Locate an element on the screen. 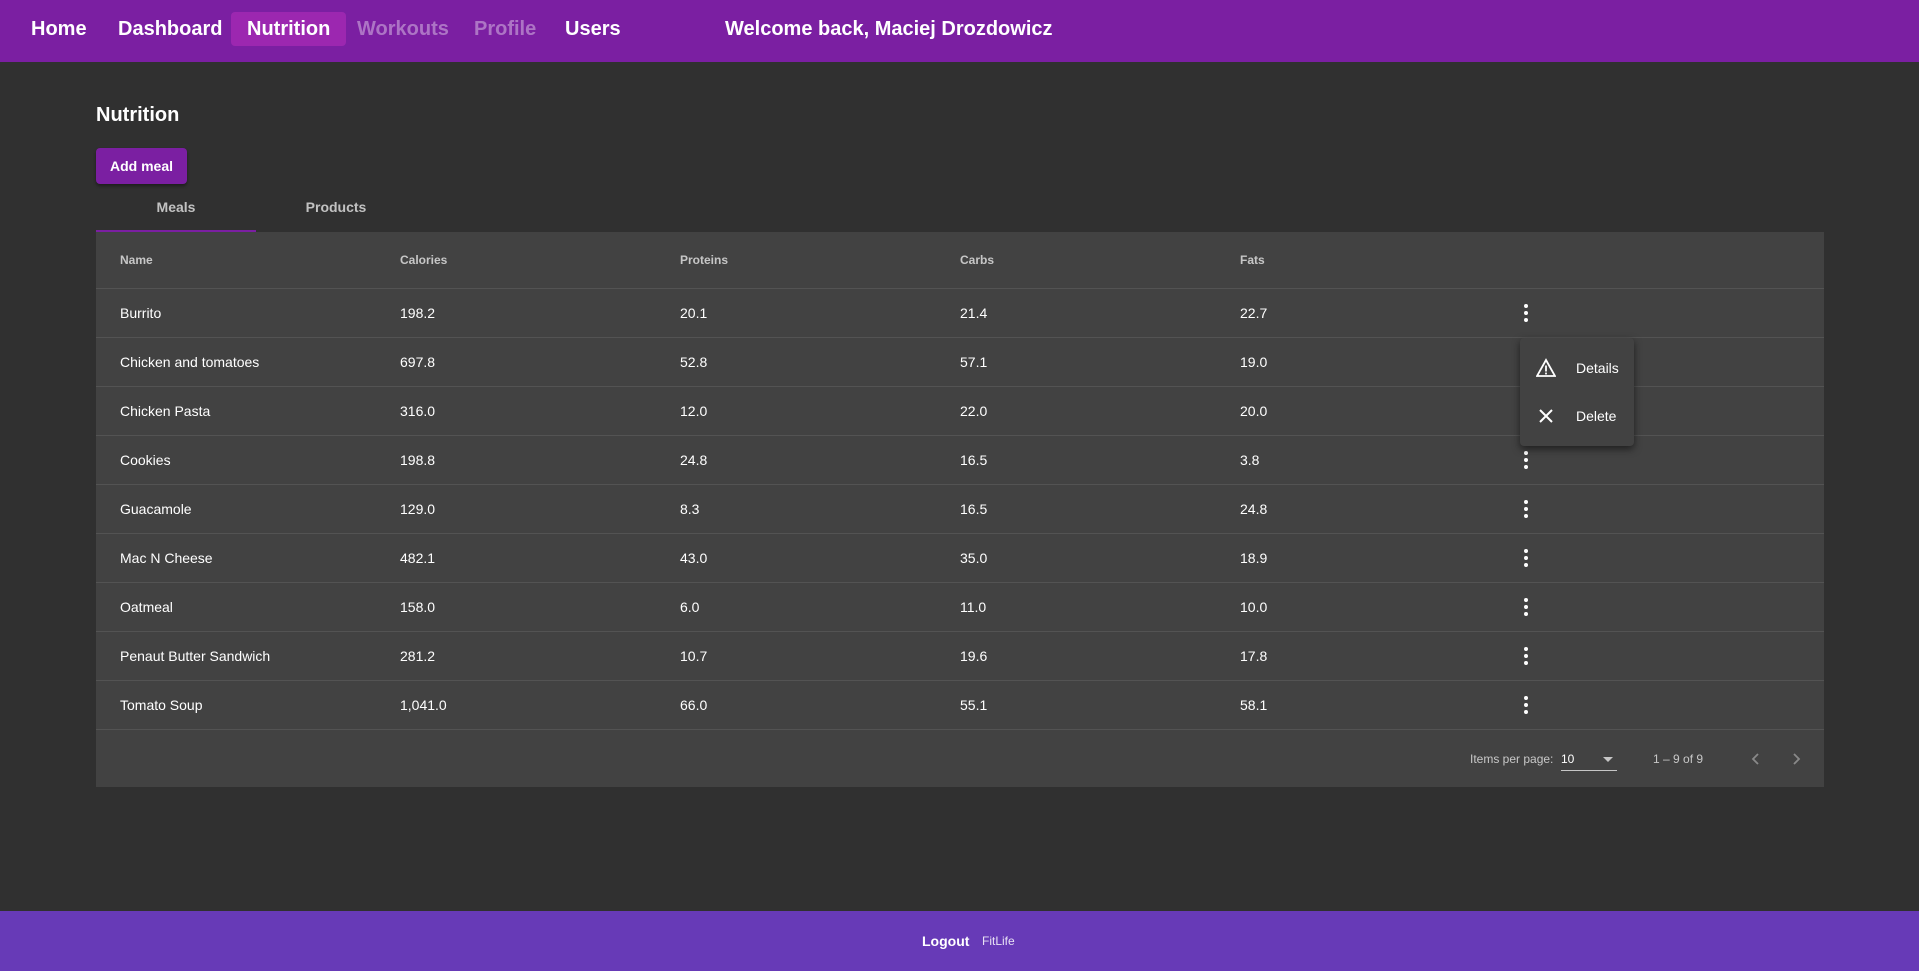  cell-name: Chicken Pasta is located at coordinates (165, 411).